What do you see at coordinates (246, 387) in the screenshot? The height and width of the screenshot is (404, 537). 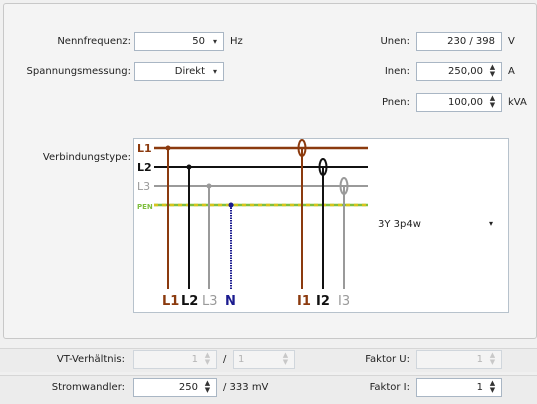 I see `stromwandler-ratio: / 333 mV` at bounding box center [246, 387].